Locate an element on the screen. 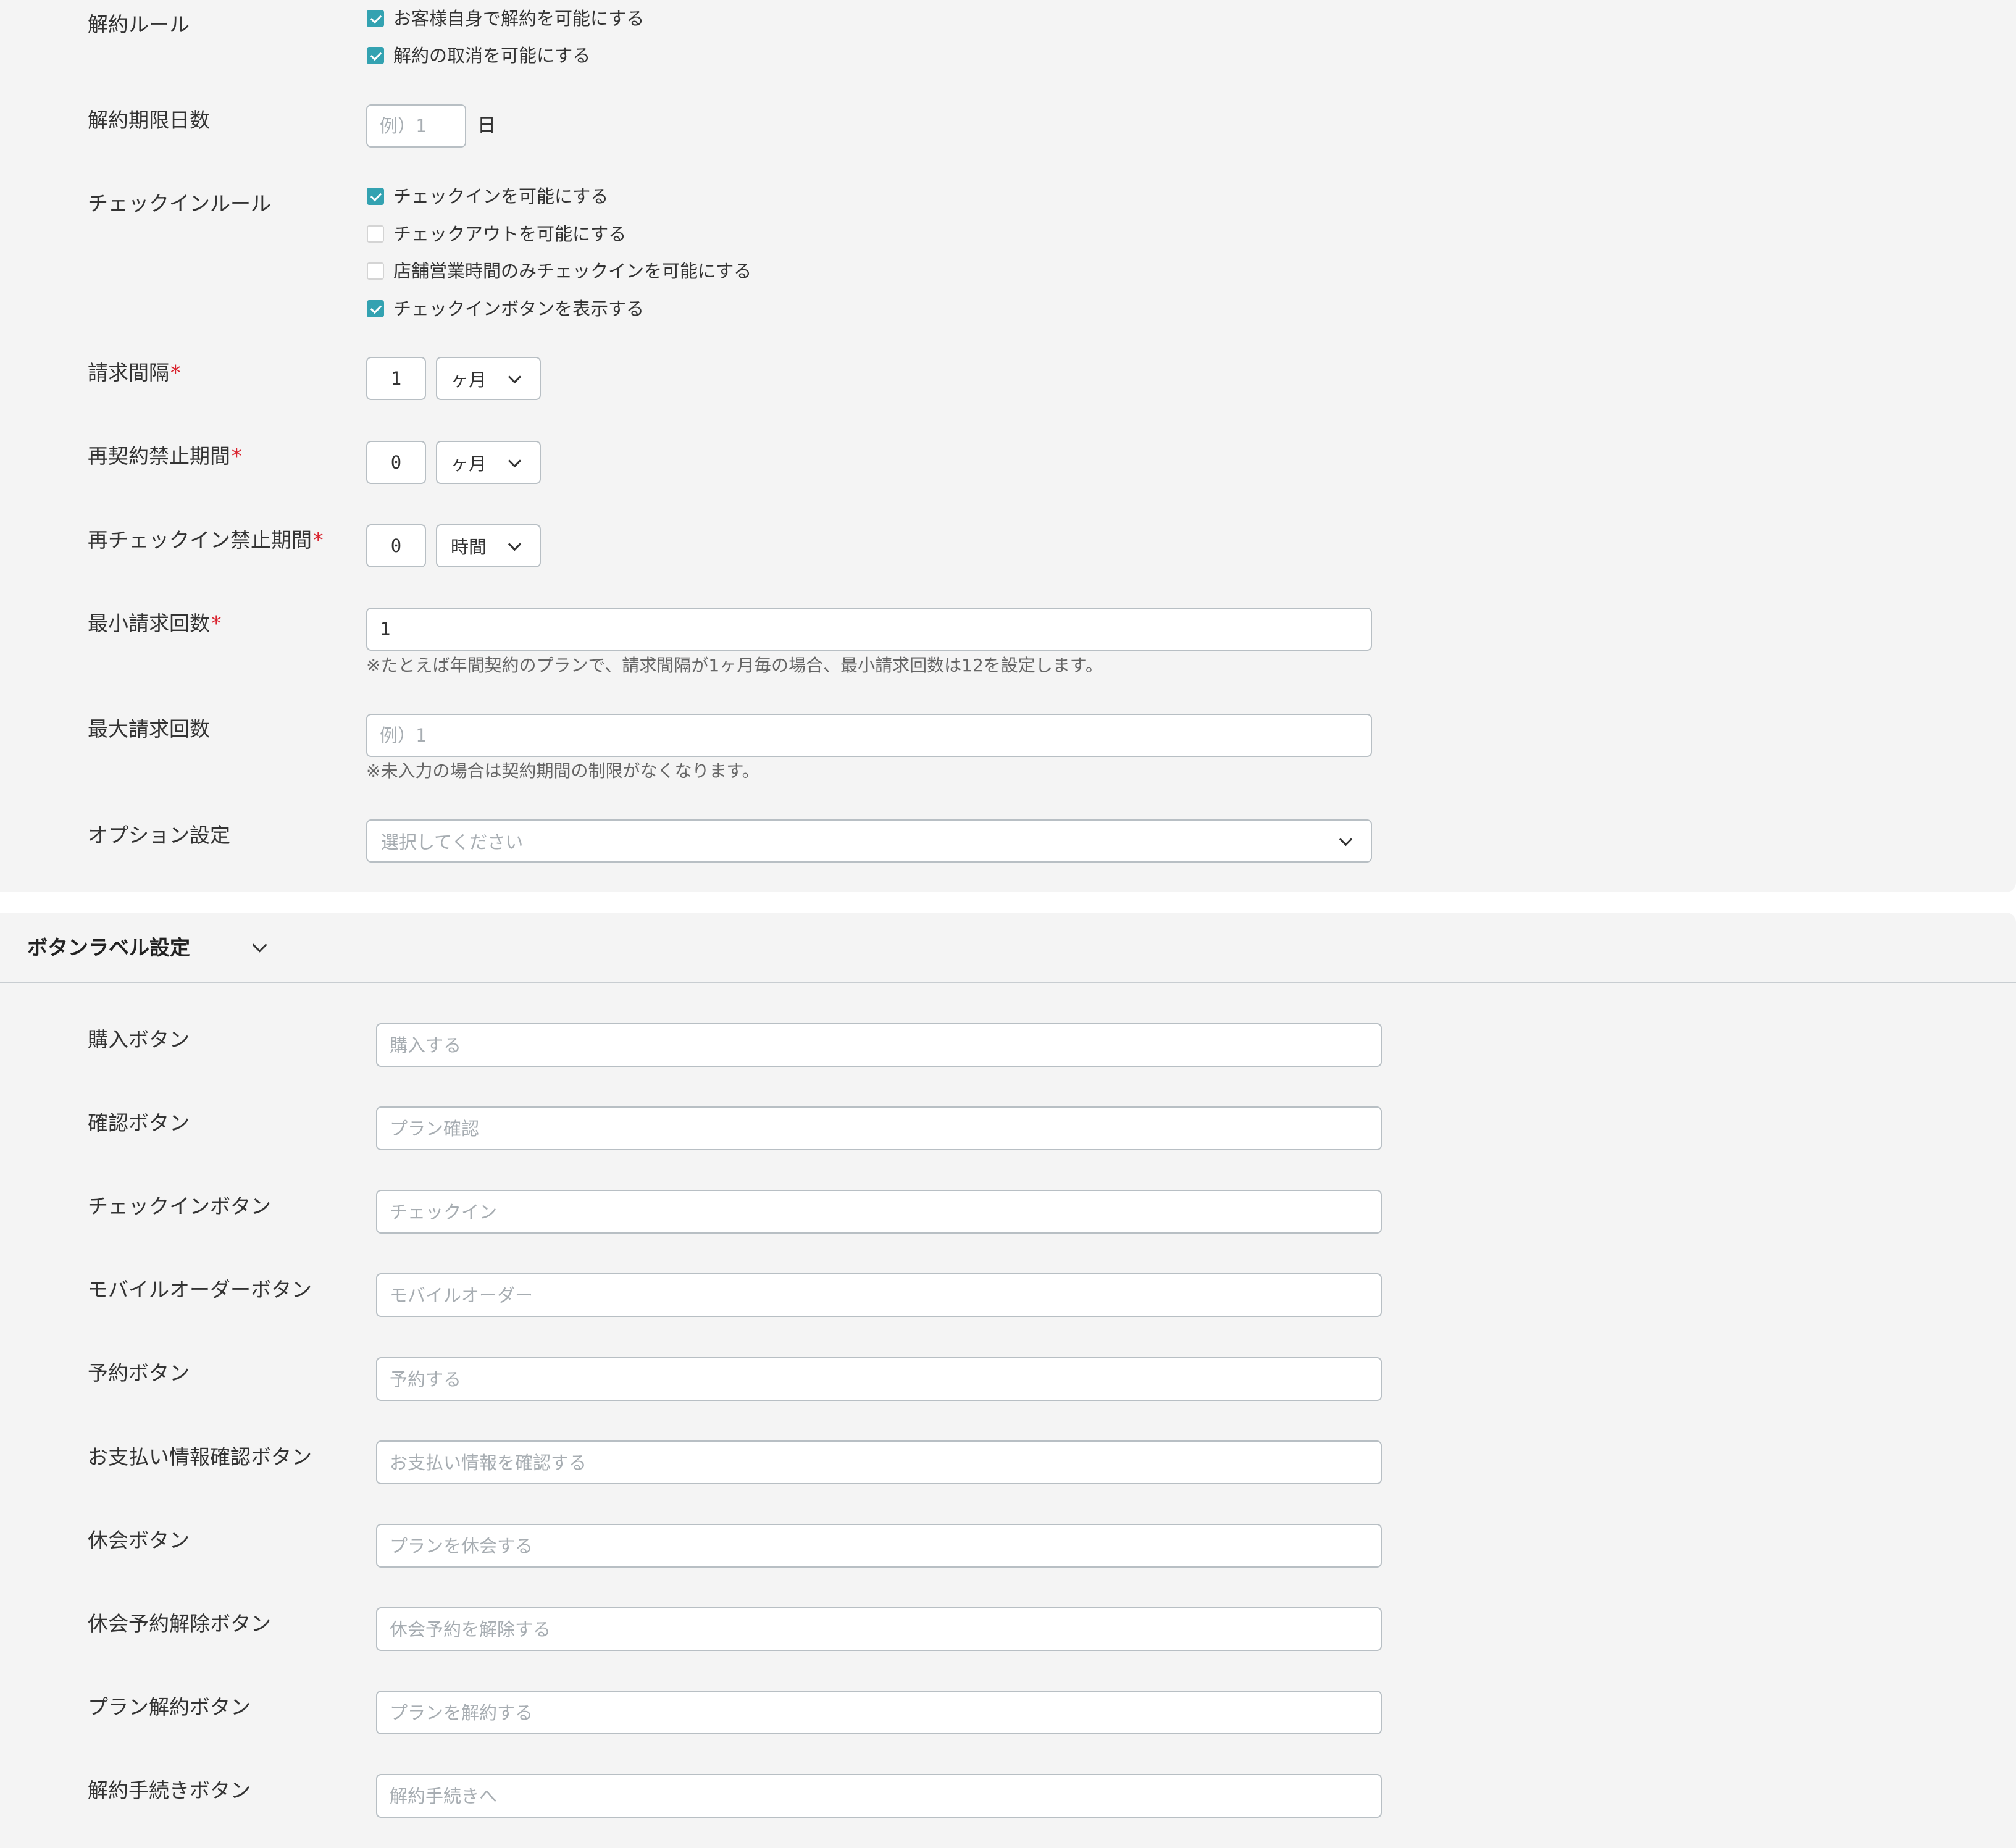 The height and width of the screenshot is (1848, 2016). checkin-rule-label: チェックインルール is located at coordinates (179, 203).